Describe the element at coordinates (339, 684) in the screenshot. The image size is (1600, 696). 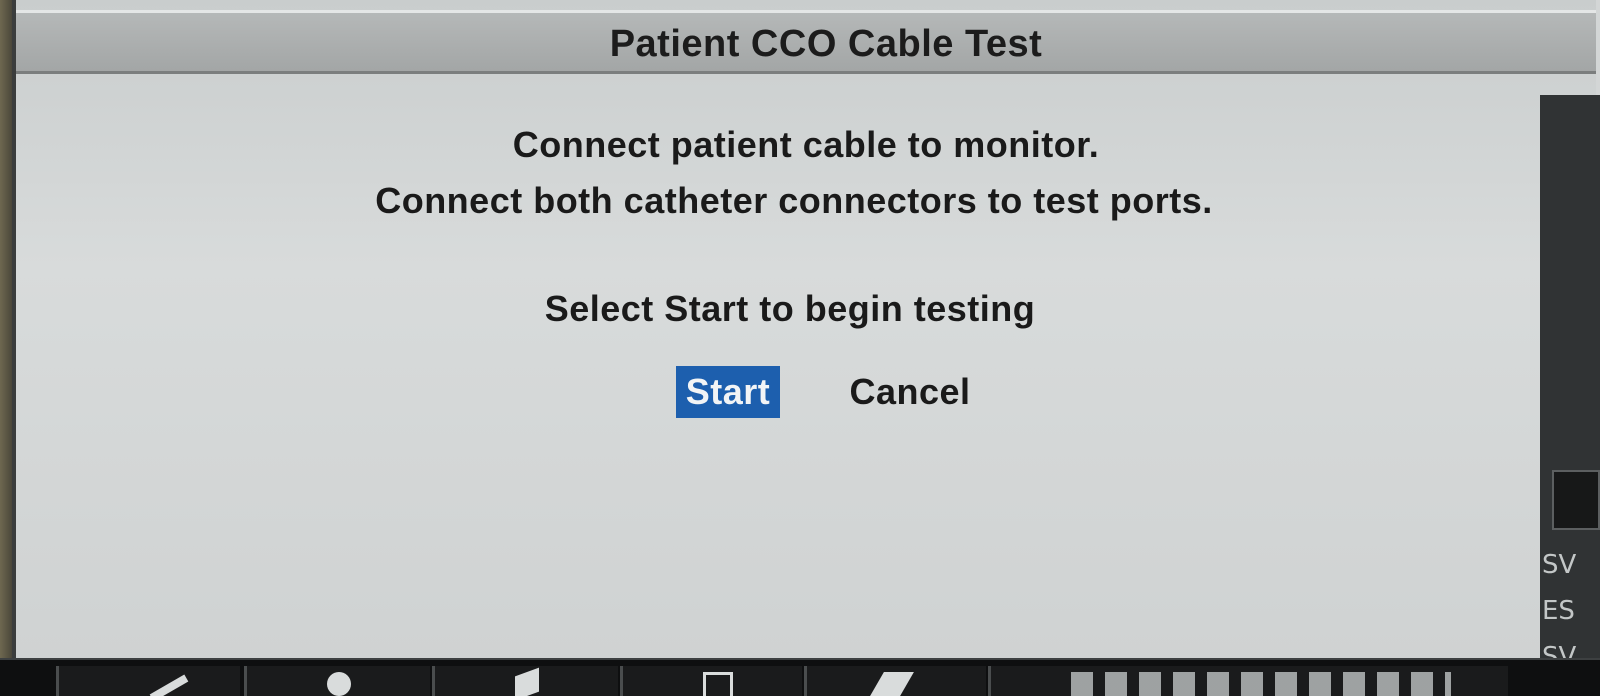
I see `person-icon` at that location.